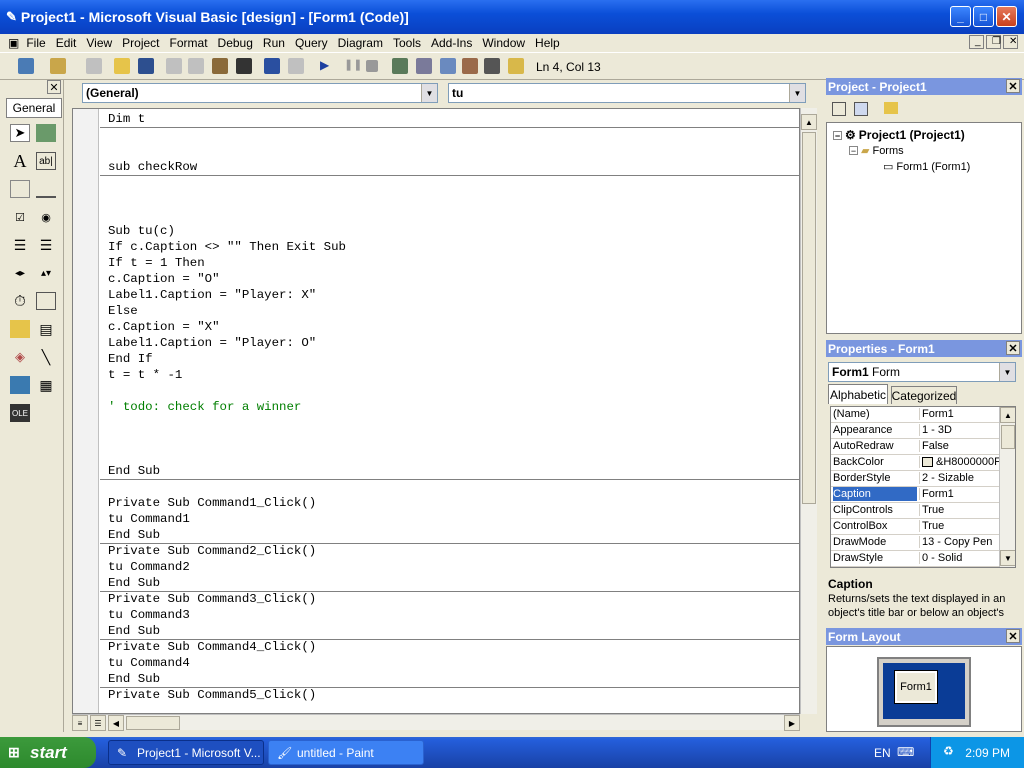 This screenshot has width=1024, height=768. What do you see at coordinates (196, 66) in the screenshot?
I see `copy-icon` at bounding box center [196, 66].